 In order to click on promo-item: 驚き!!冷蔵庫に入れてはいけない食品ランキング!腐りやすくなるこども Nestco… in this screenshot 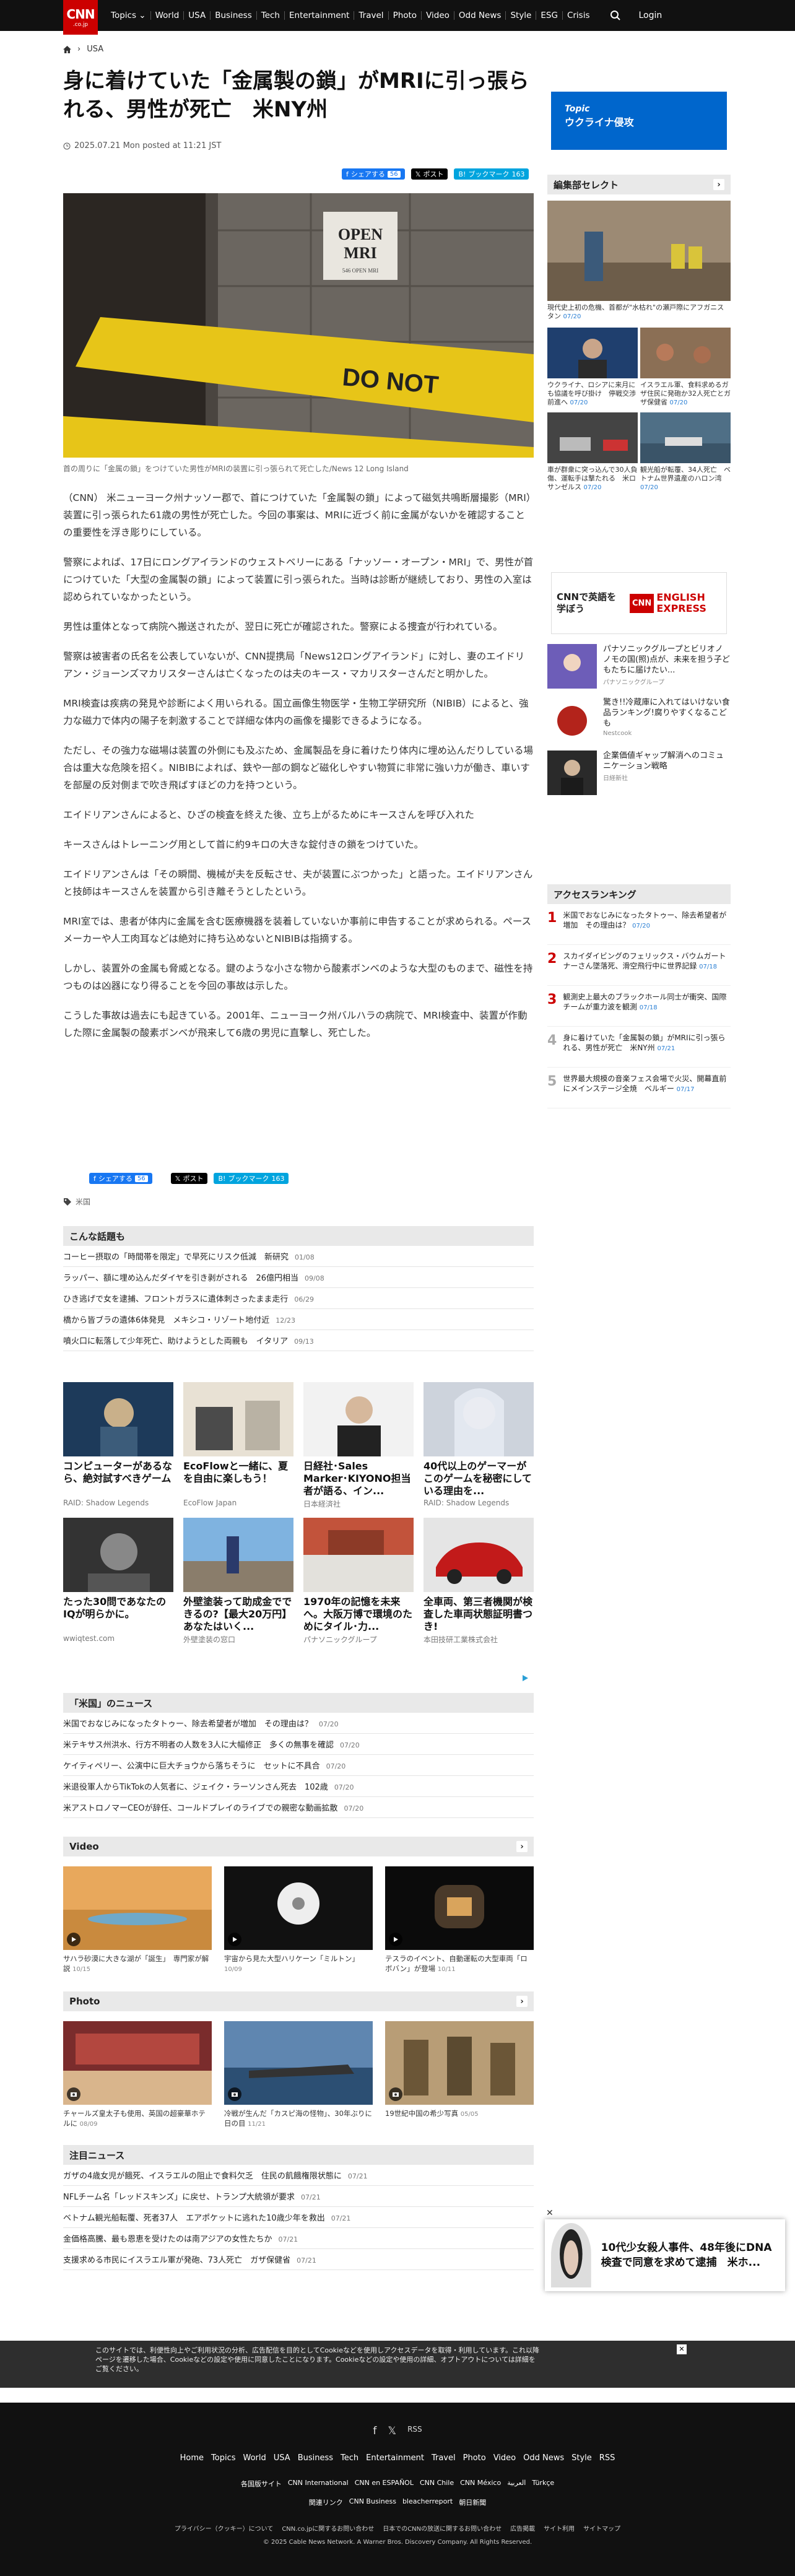, I will do `click(639, 719)`.